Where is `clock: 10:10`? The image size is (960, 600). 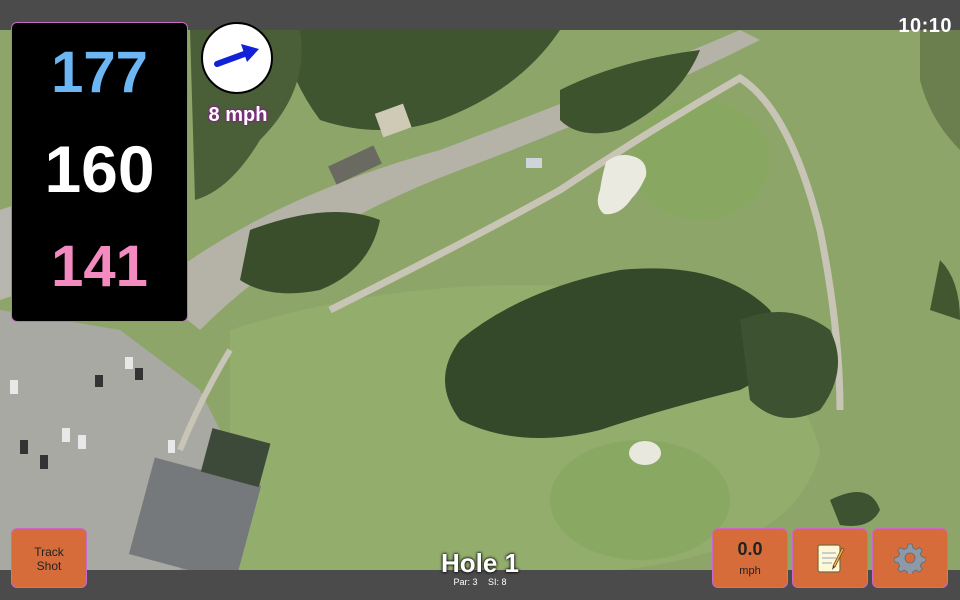 clock: 10:10 is located at coordinates (925, 26).